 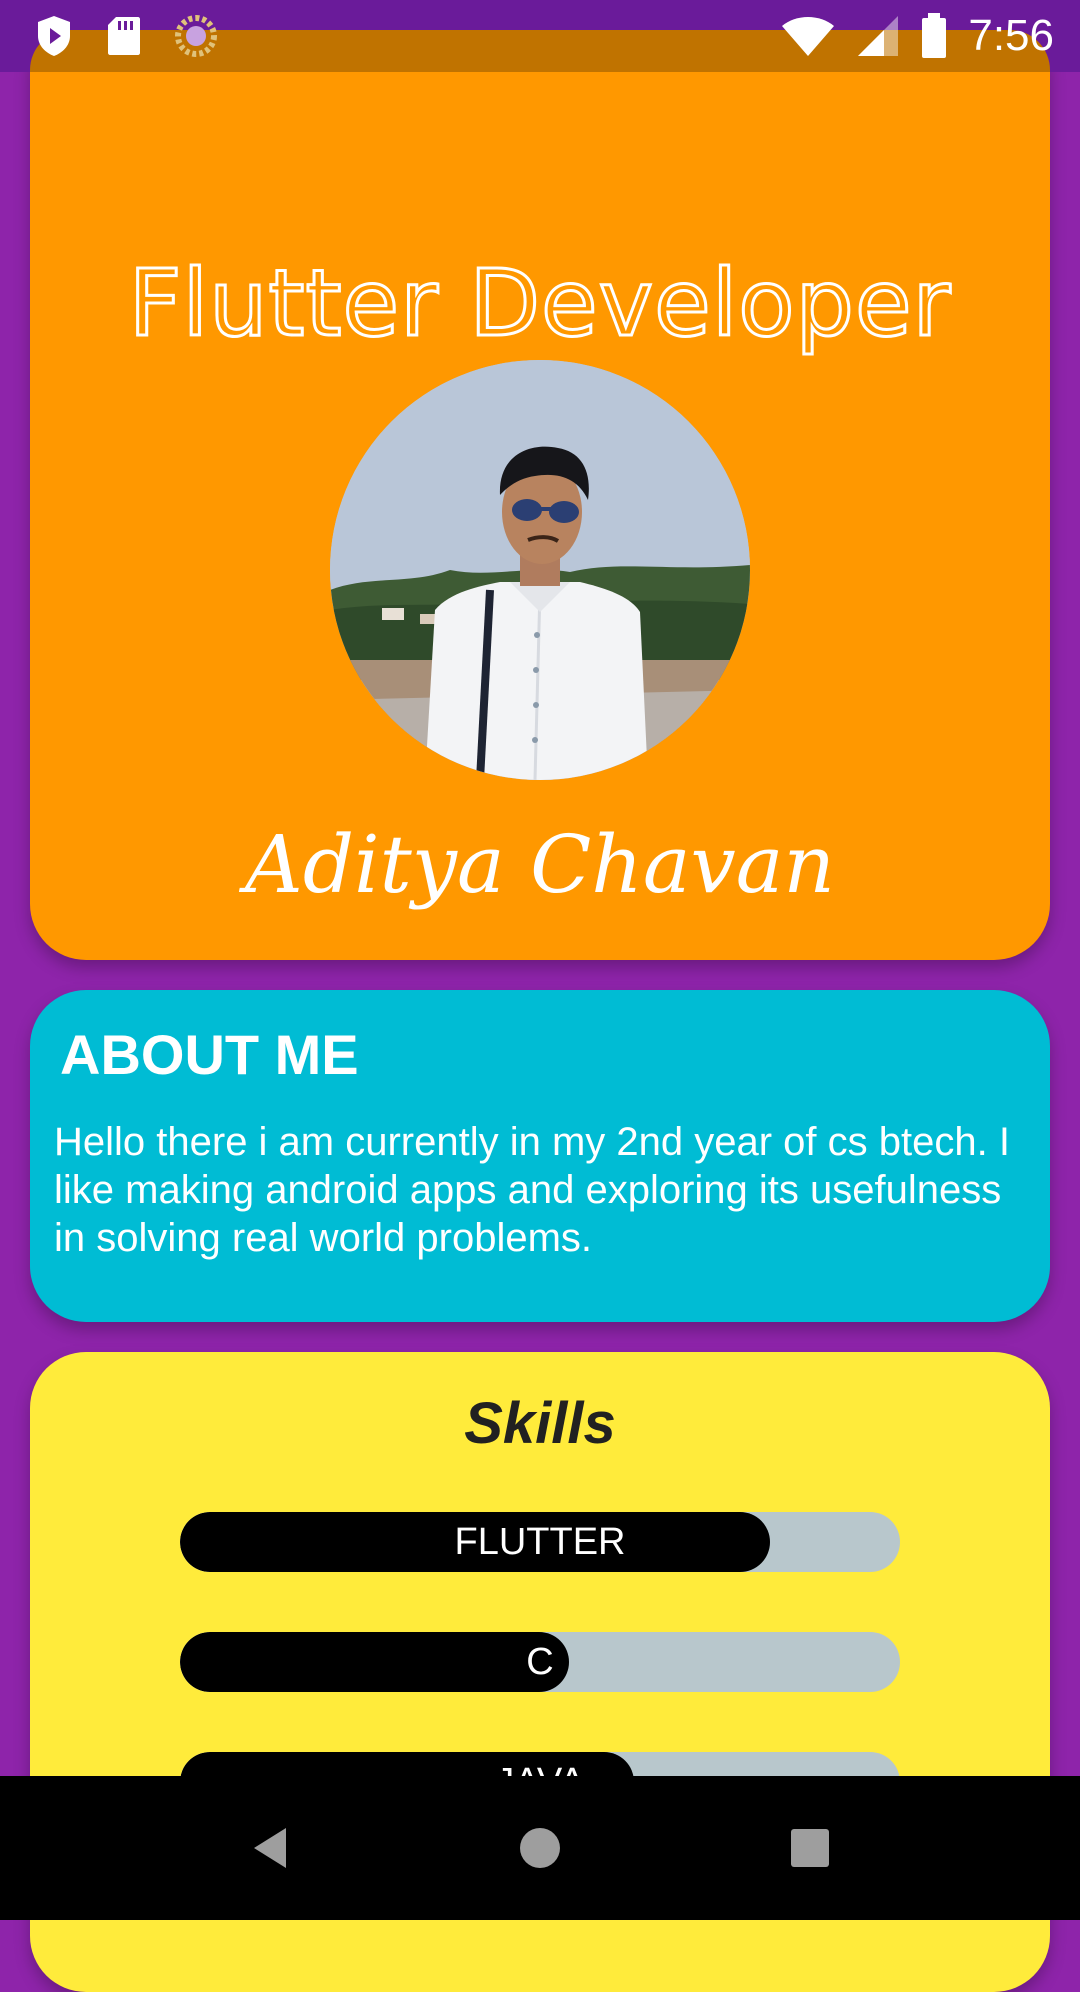 What do you see at coordinates (270, 1848) in the screenshot?
I see `back-icon` at bounding box center [270, 1848].